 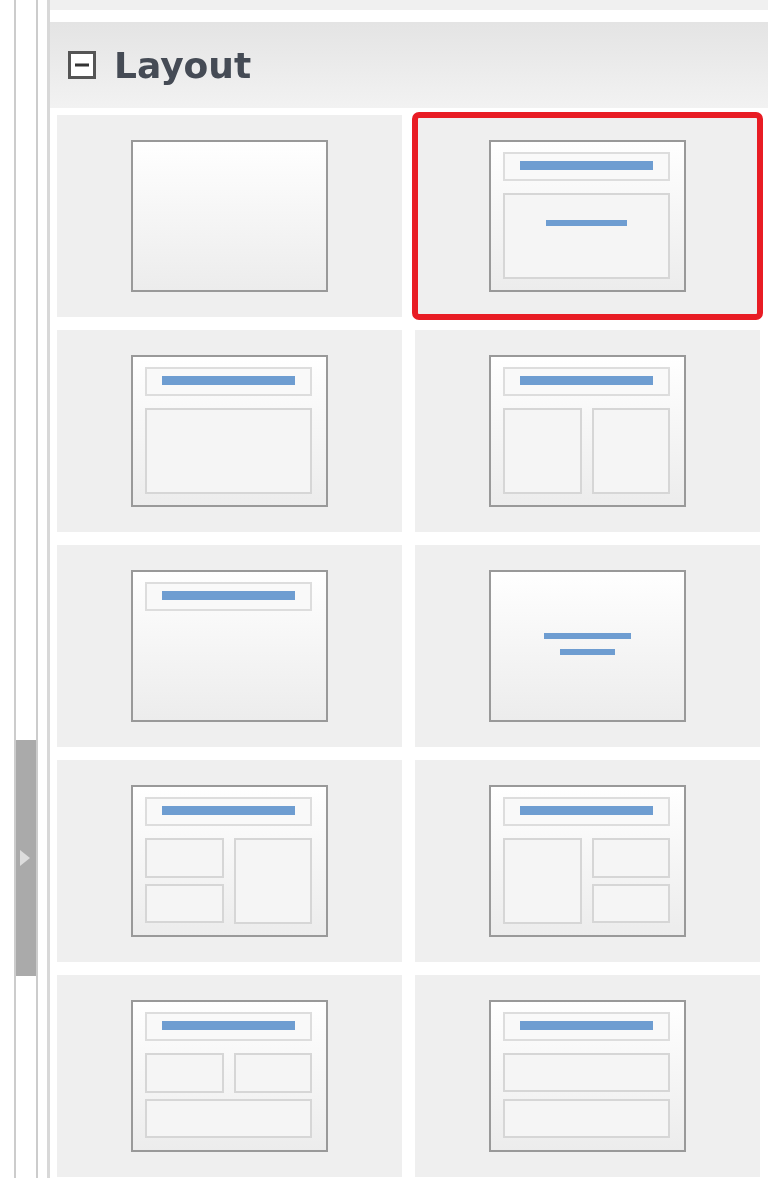 What do you see at coordinates (26, 858) in the screenshot?
I see `scroll-handle` at bounding box center [26, 858].